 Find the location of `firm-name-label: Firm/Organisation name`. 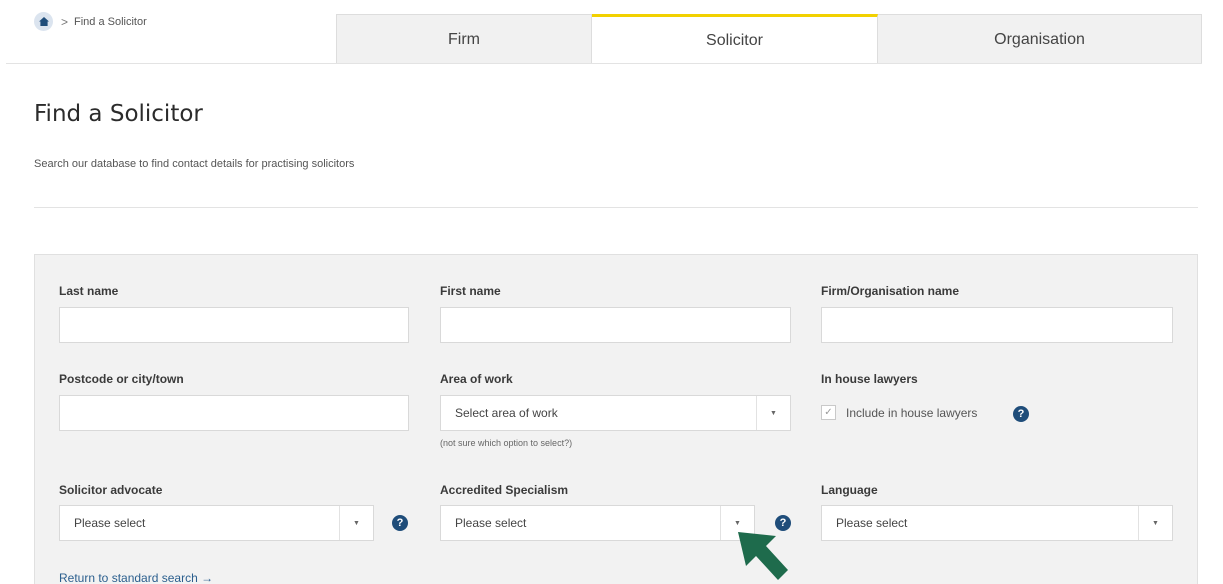

firm-name-label: Firm/Organisation name is located at coordinates (890, 291).